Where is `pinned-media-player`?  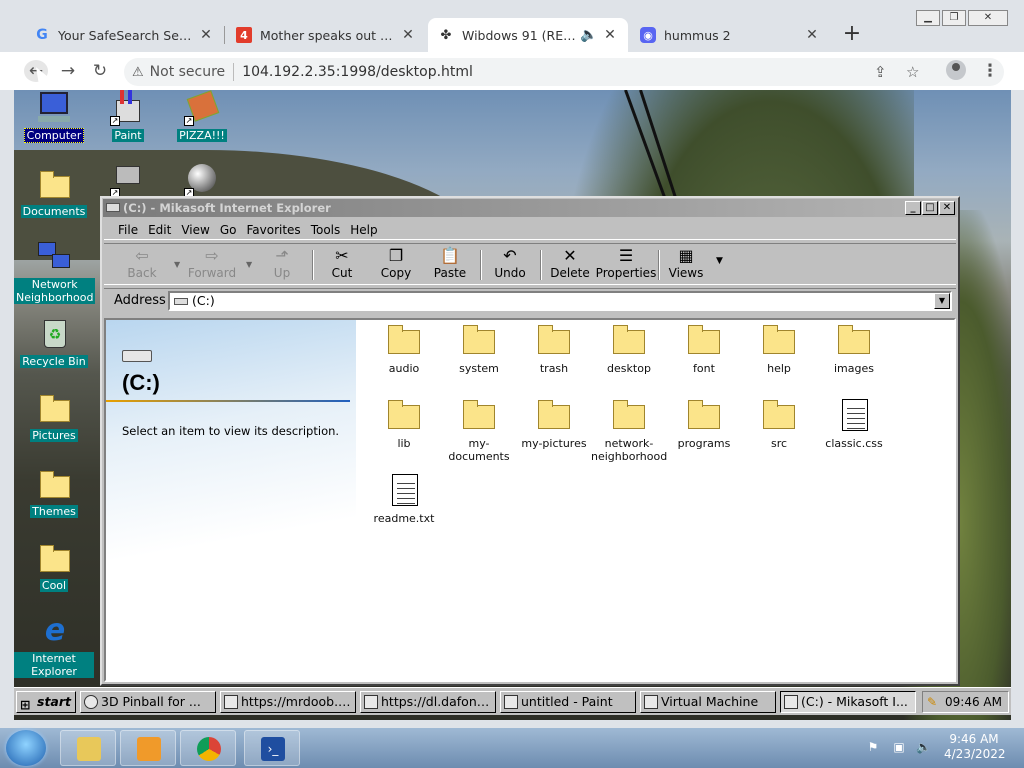
pinned-media-player is located at coordinates (148, 748).